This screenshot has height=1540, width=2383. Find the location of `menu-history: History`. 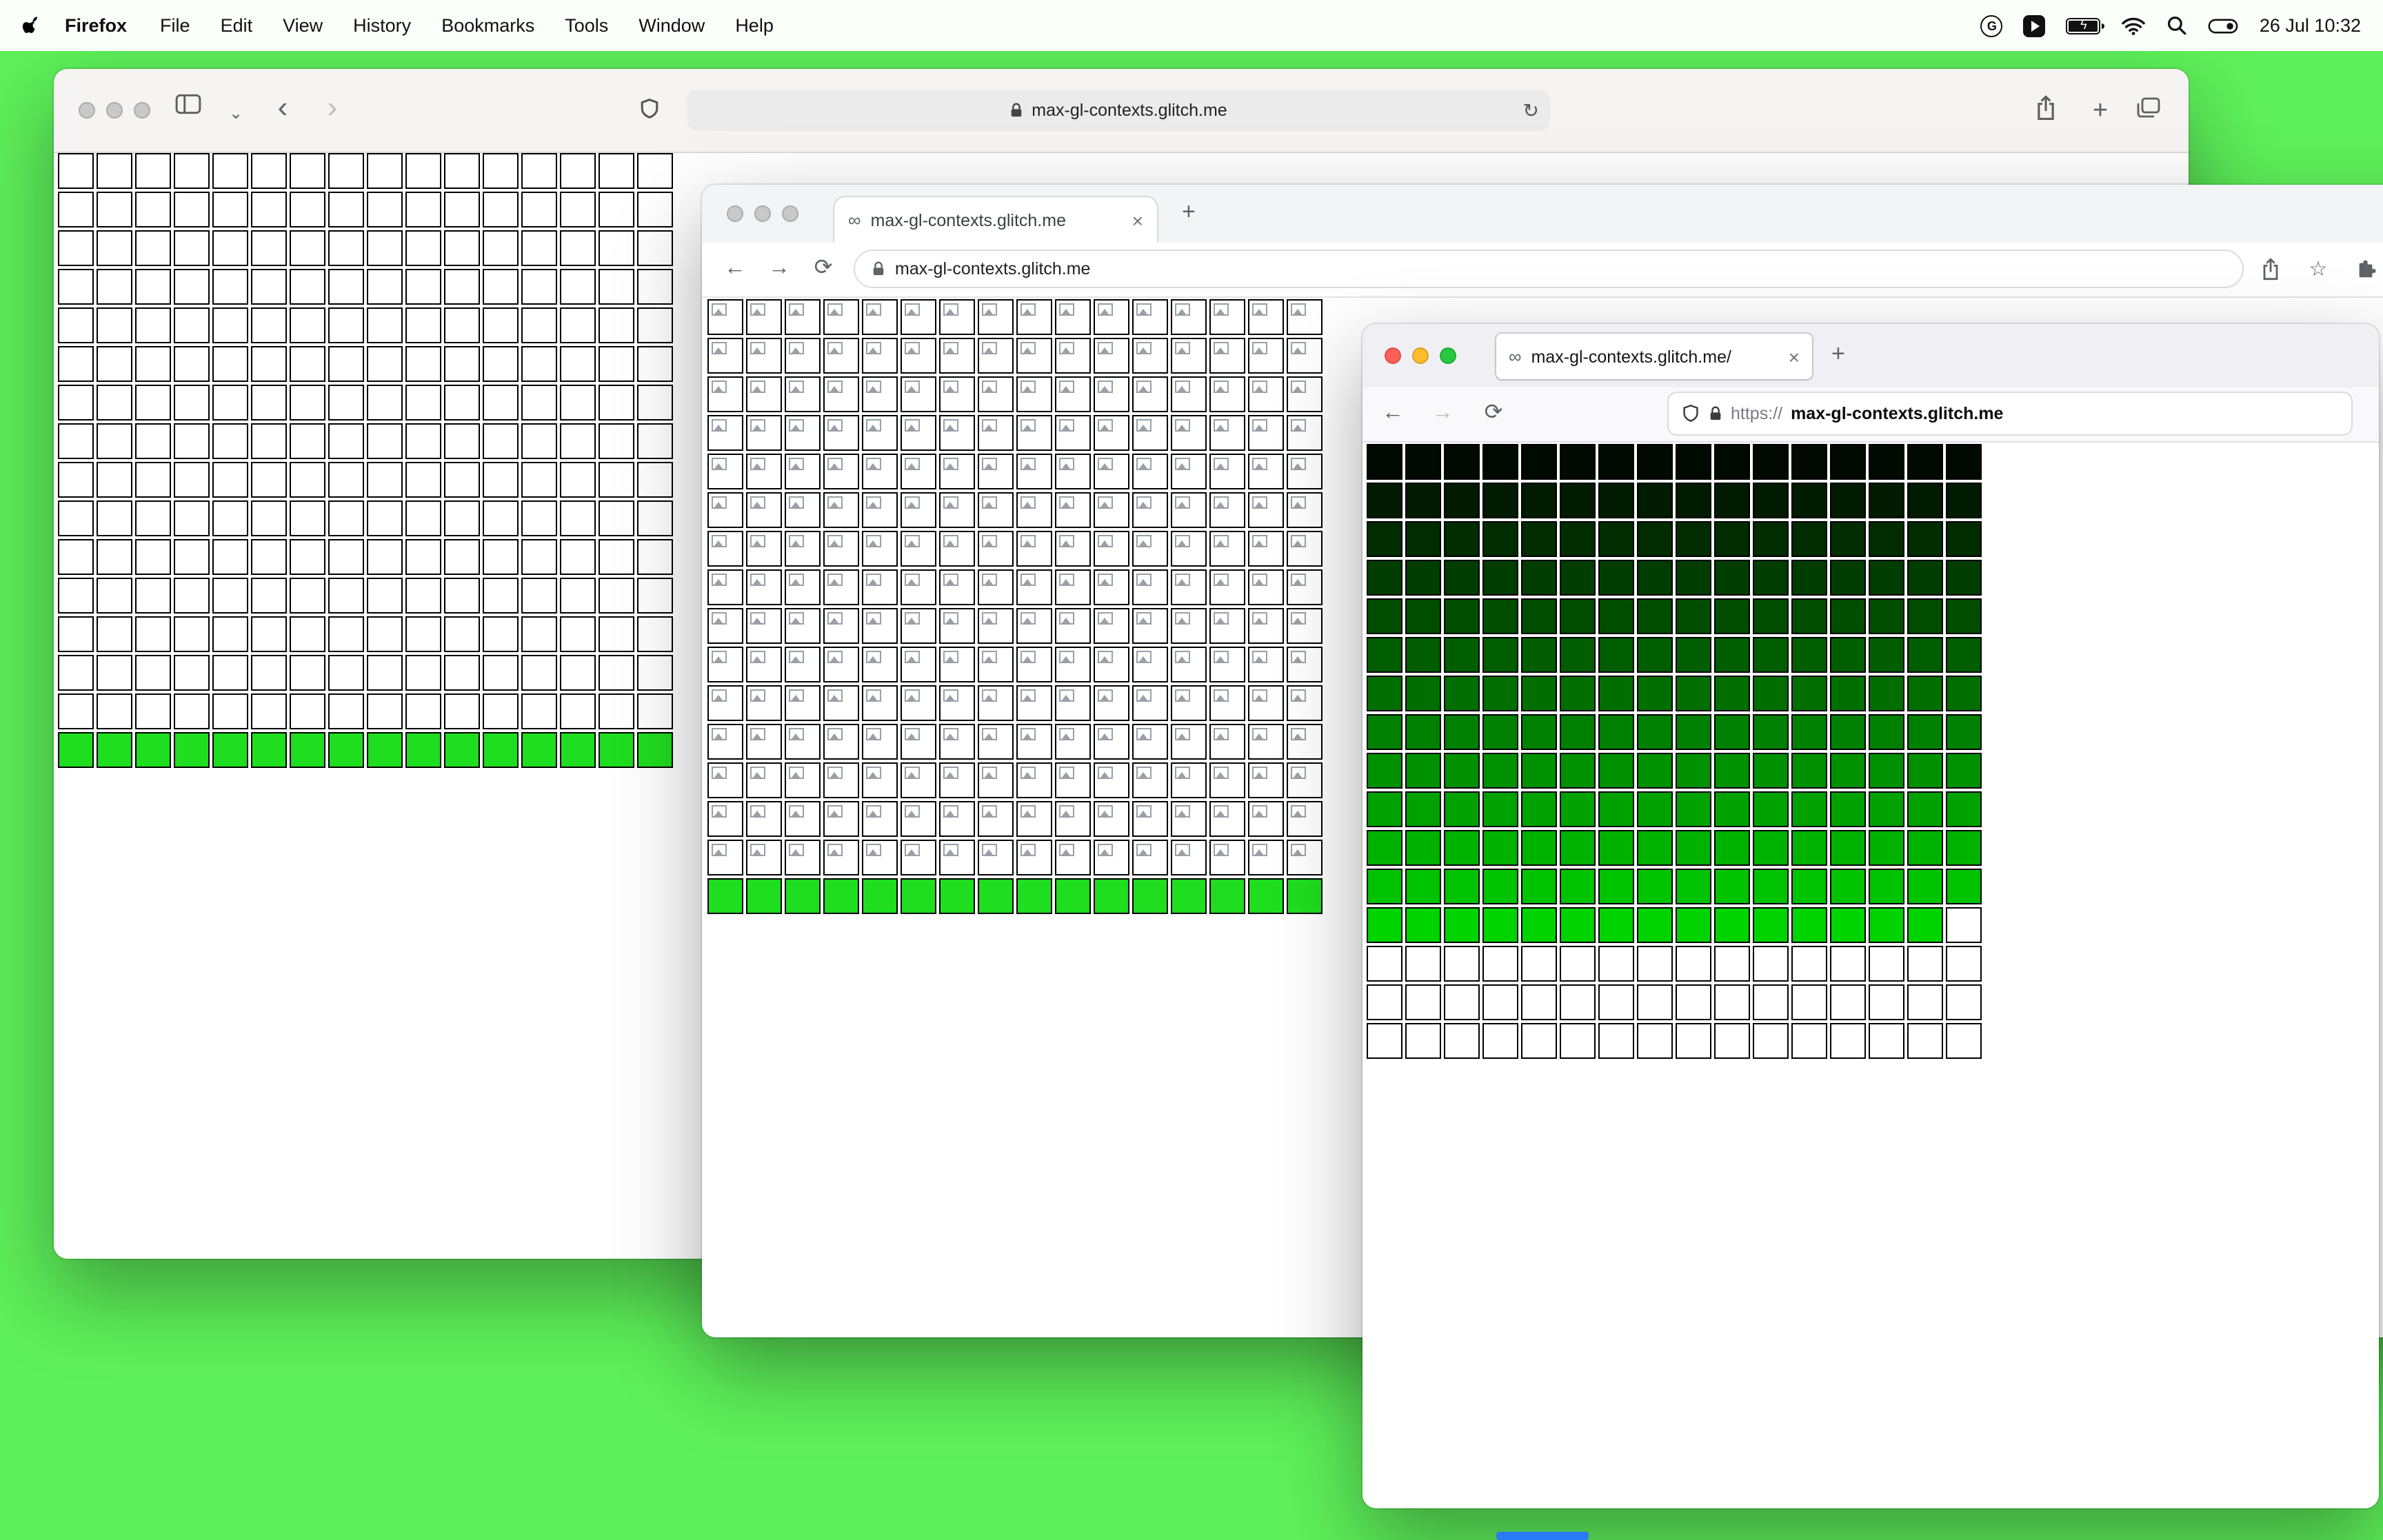

menu-history: History is located at coordinates (382, 26).